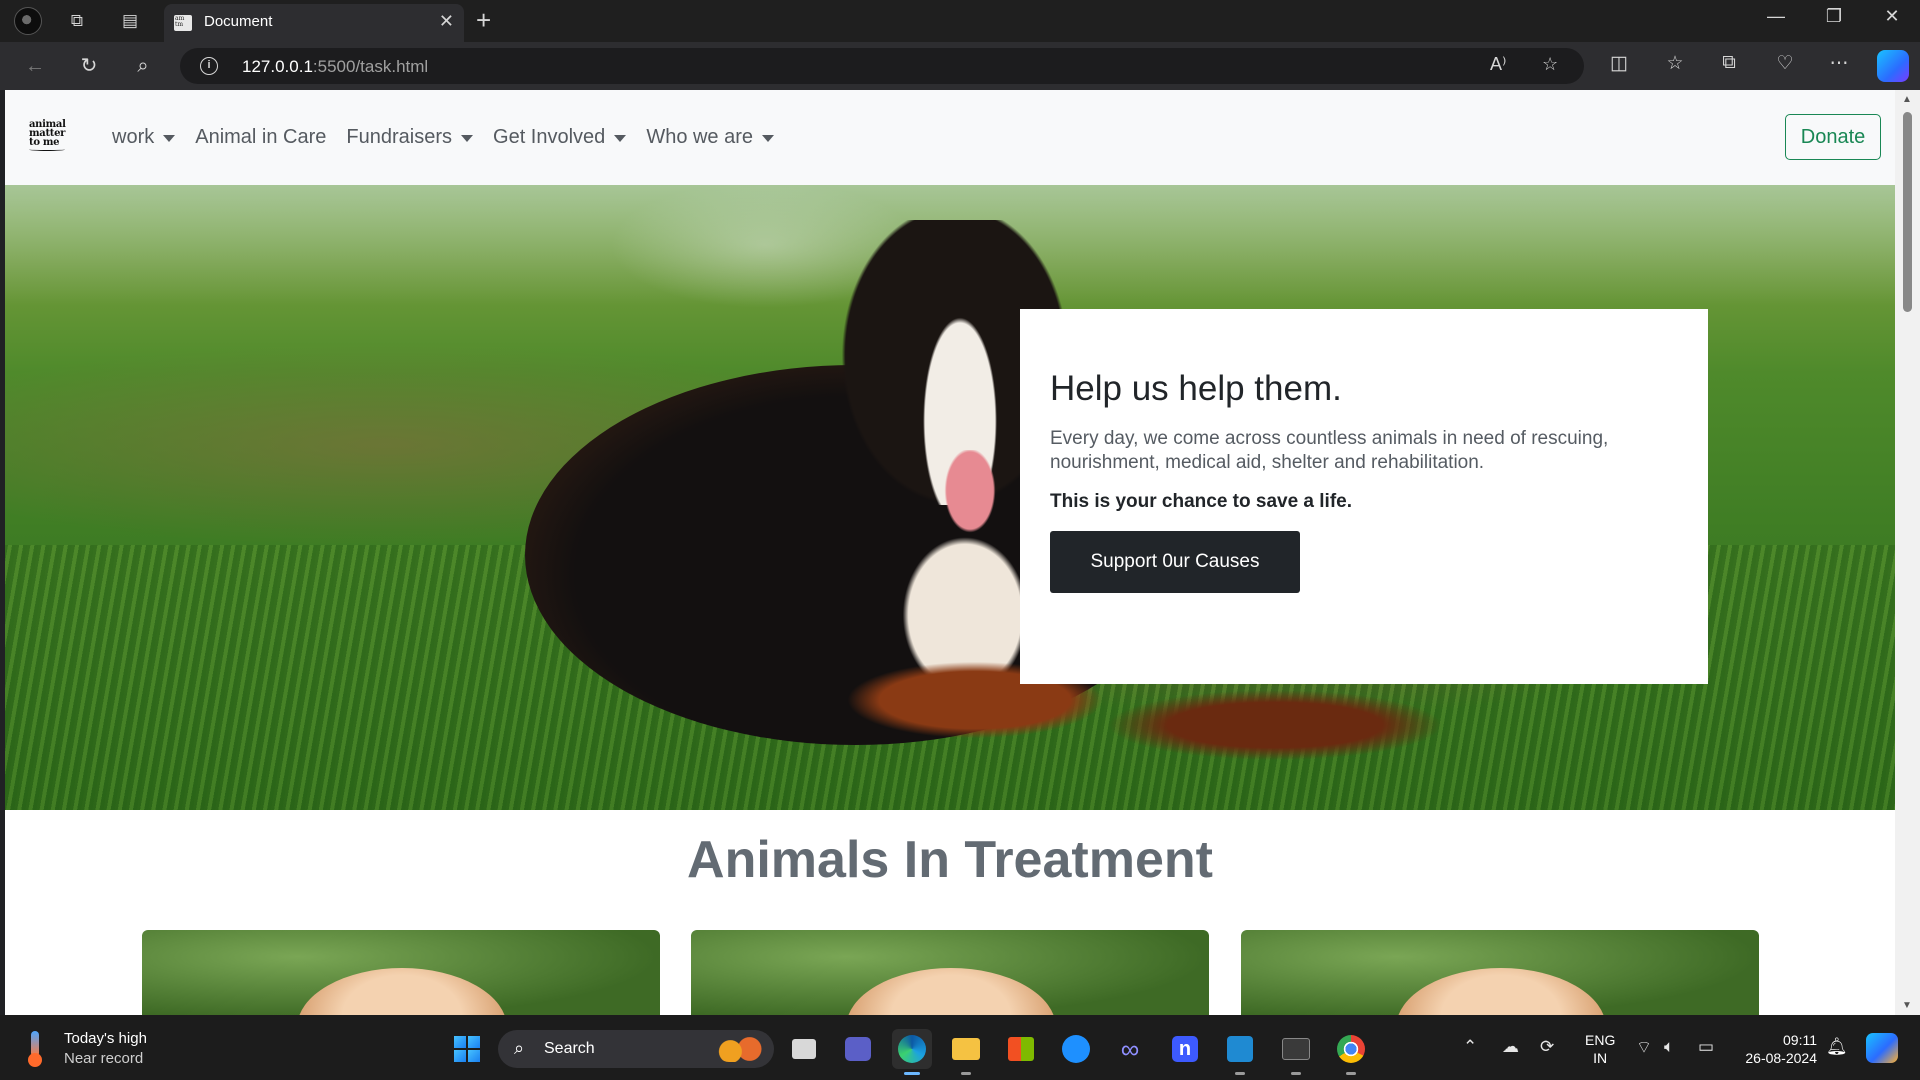  Describe the element at coordinates (1893, 66) in the screenshot. I see `copilot-icon` at that location.